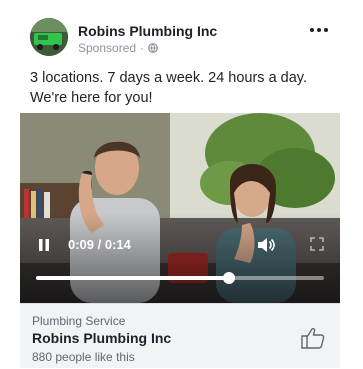 This screenshot has height=369, width=363. I want to click on post-header: Robins Plumbing Inc Sponsored ·, so click(180, 33).